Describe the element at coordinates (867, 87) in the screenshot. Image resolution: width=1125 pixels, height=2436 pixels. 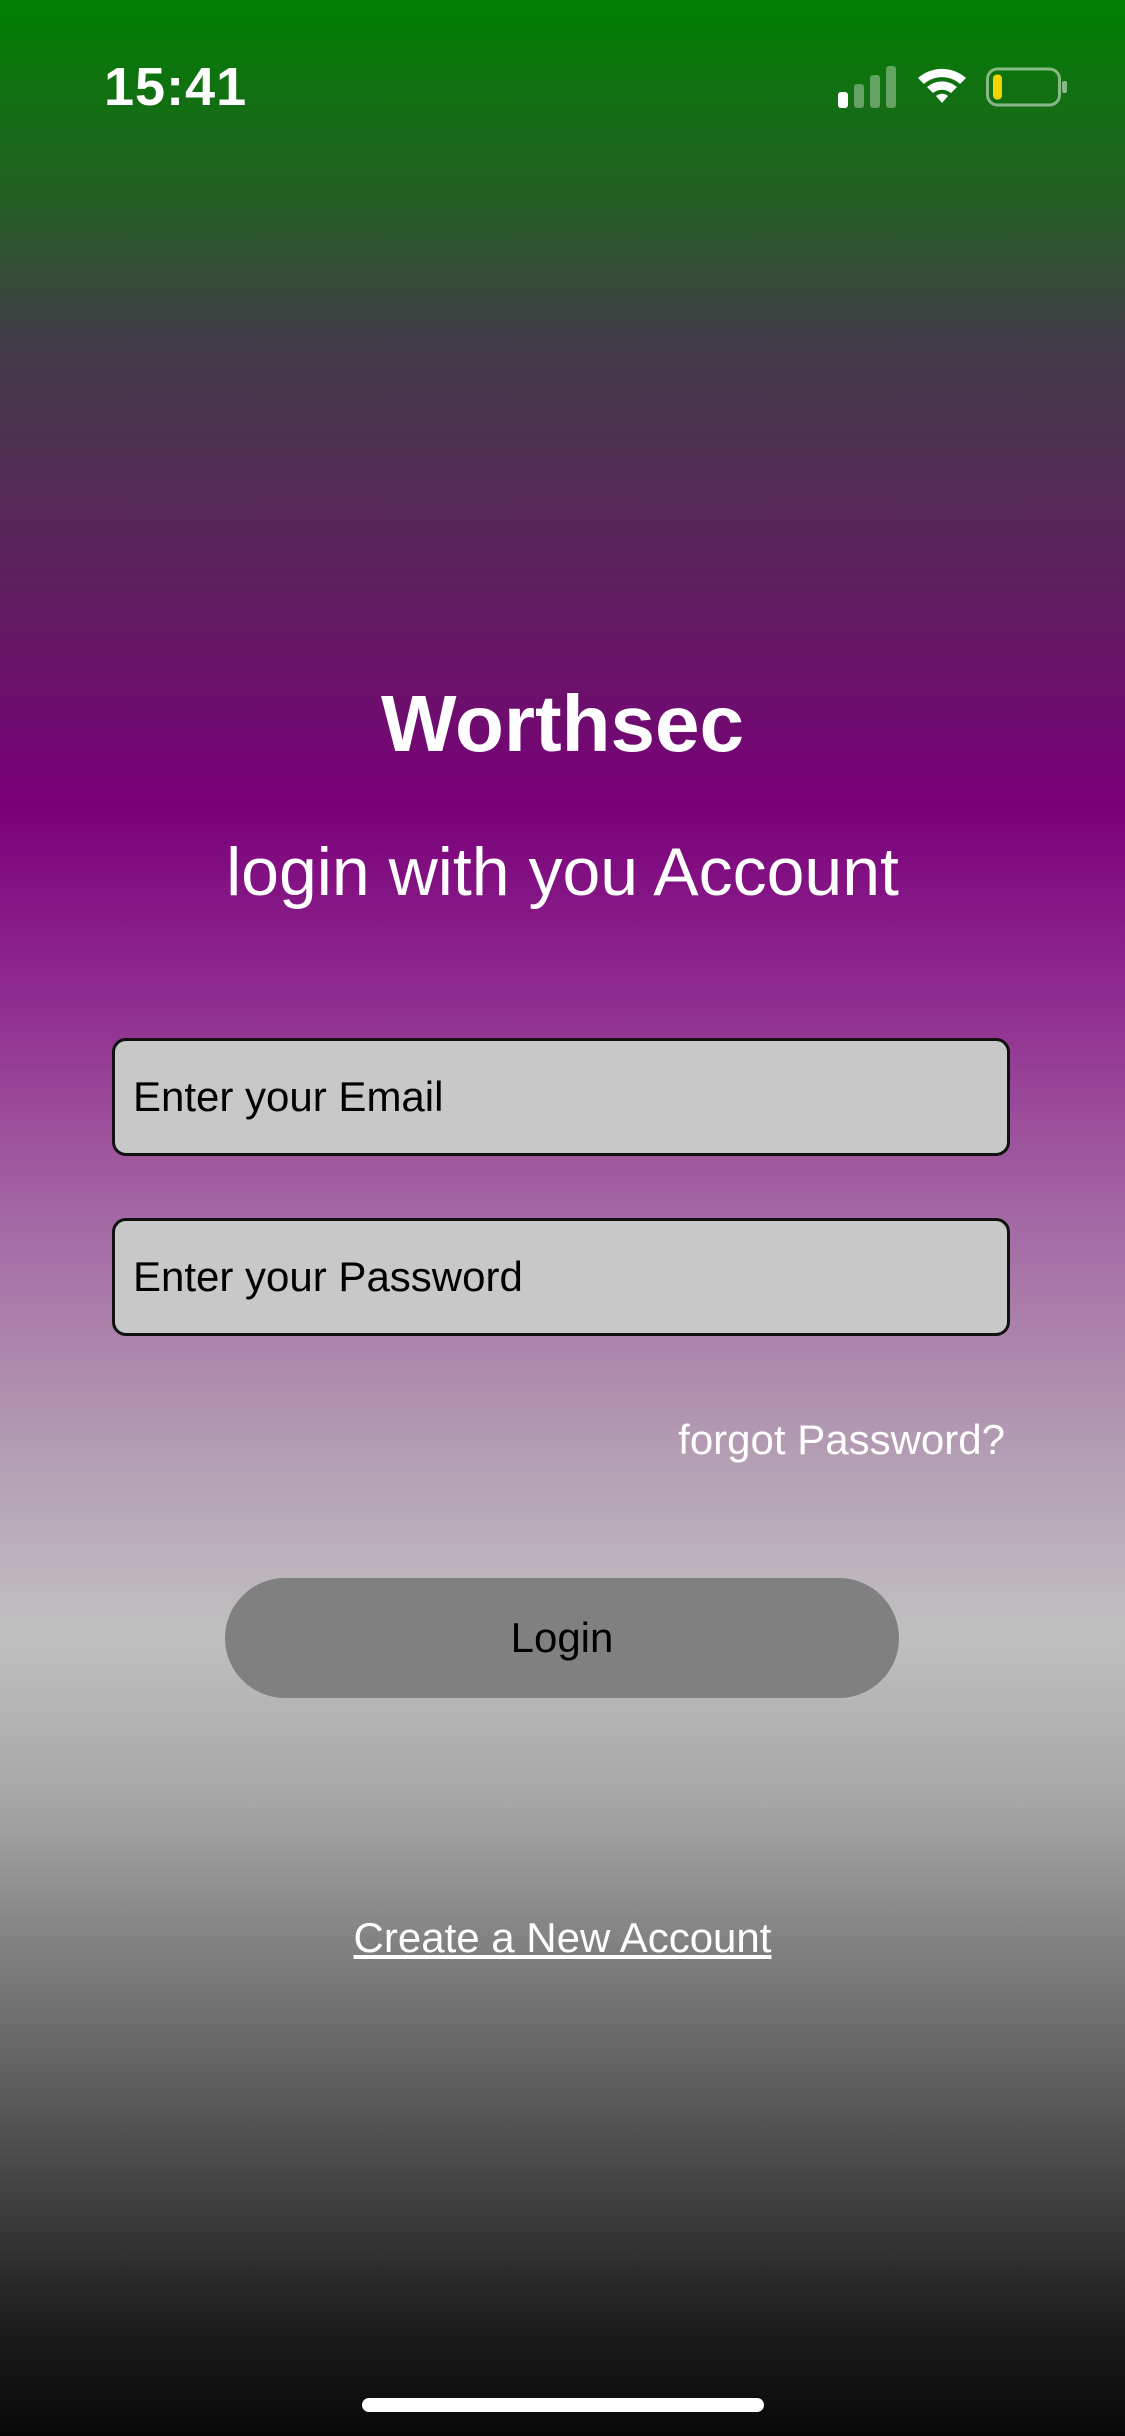
I see `cellular-signal-icon` at that location.